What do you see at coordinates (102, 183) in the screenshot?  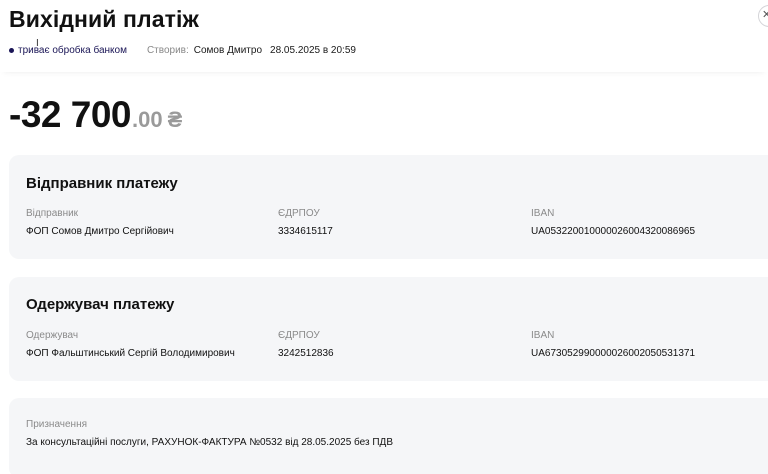 I see `sender-card-title: Відправник платежу` at bounding box center [102, 183].